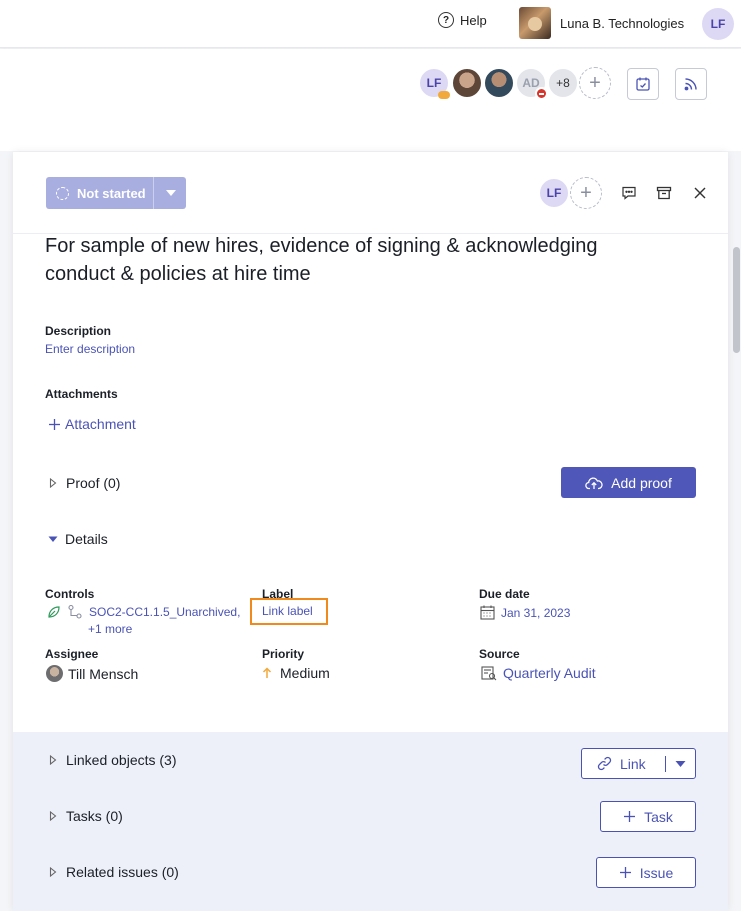 The width and height of the screenshot is (741, 911). I want to click on archive-button, so click(664, 193).